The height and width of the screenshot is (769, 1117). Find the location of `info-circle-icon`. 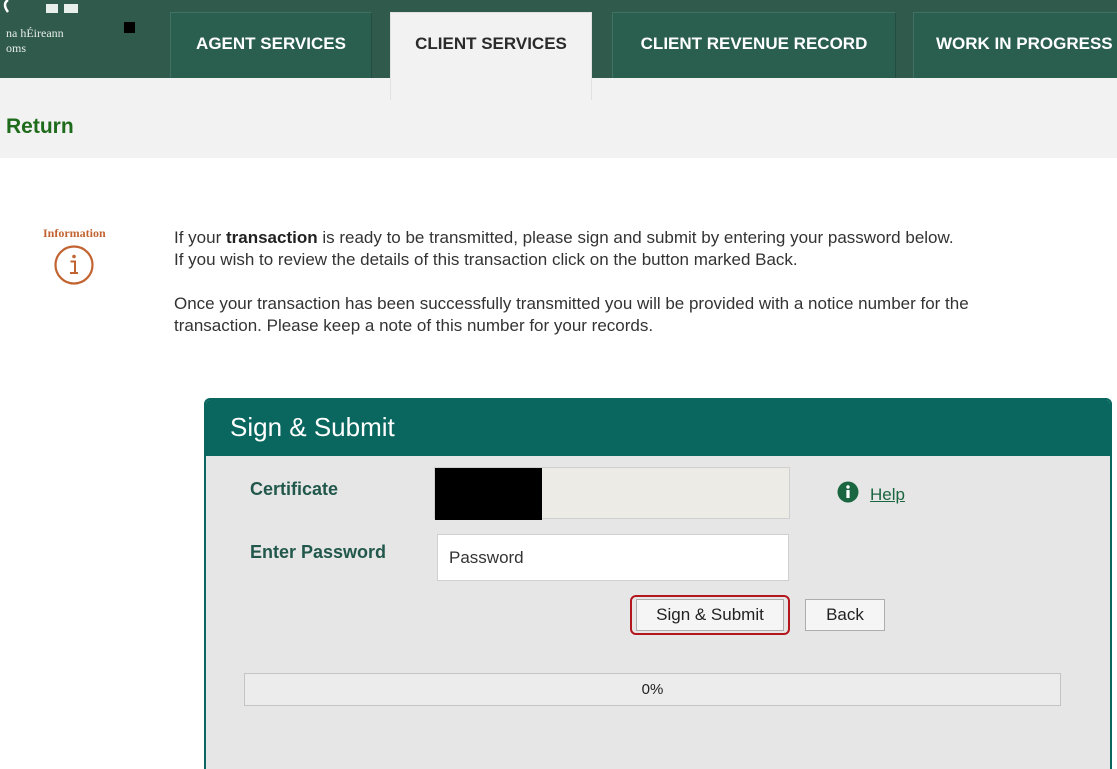

info-circle-icon is located at coordinates (848, 492).